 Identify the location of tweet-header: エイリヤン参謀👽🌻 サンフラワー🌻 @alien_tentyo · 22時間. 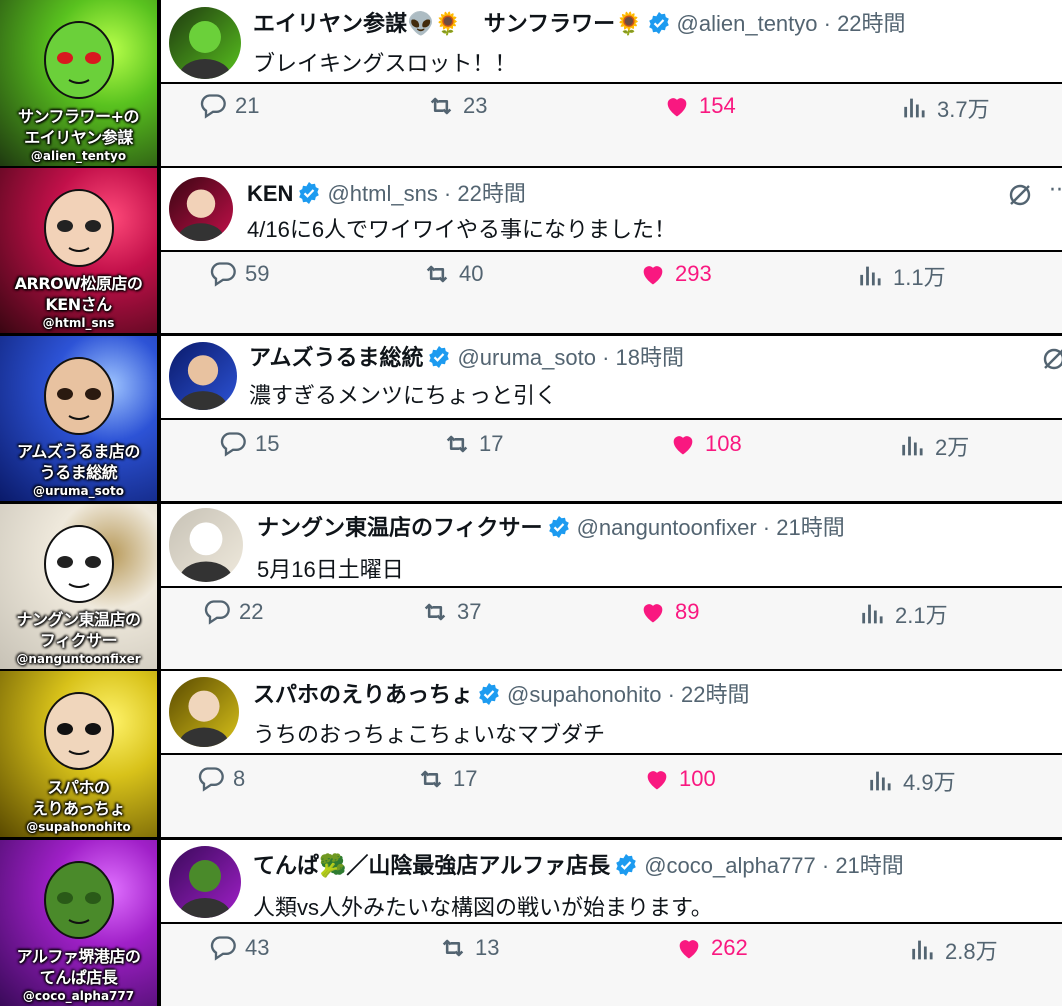
(579, 26).